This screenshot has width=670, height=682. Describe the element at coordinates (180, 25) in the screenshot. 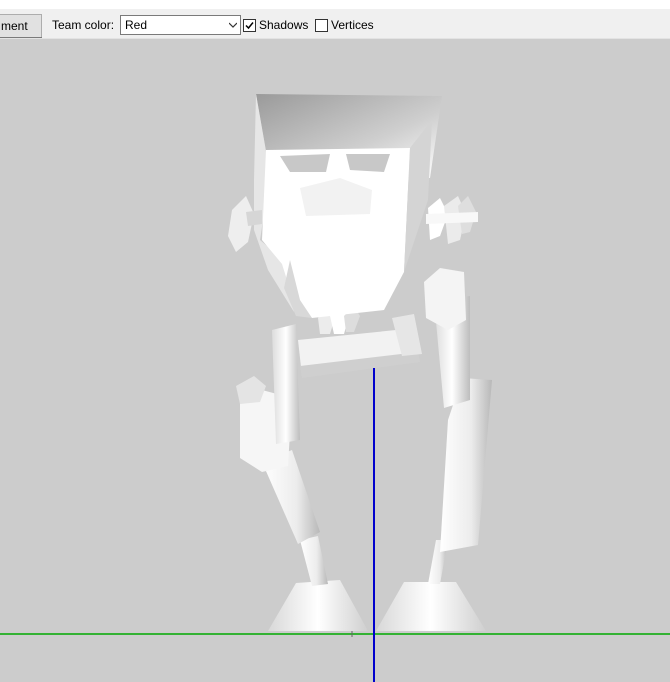

I see `team-color-select: Red` at that location.